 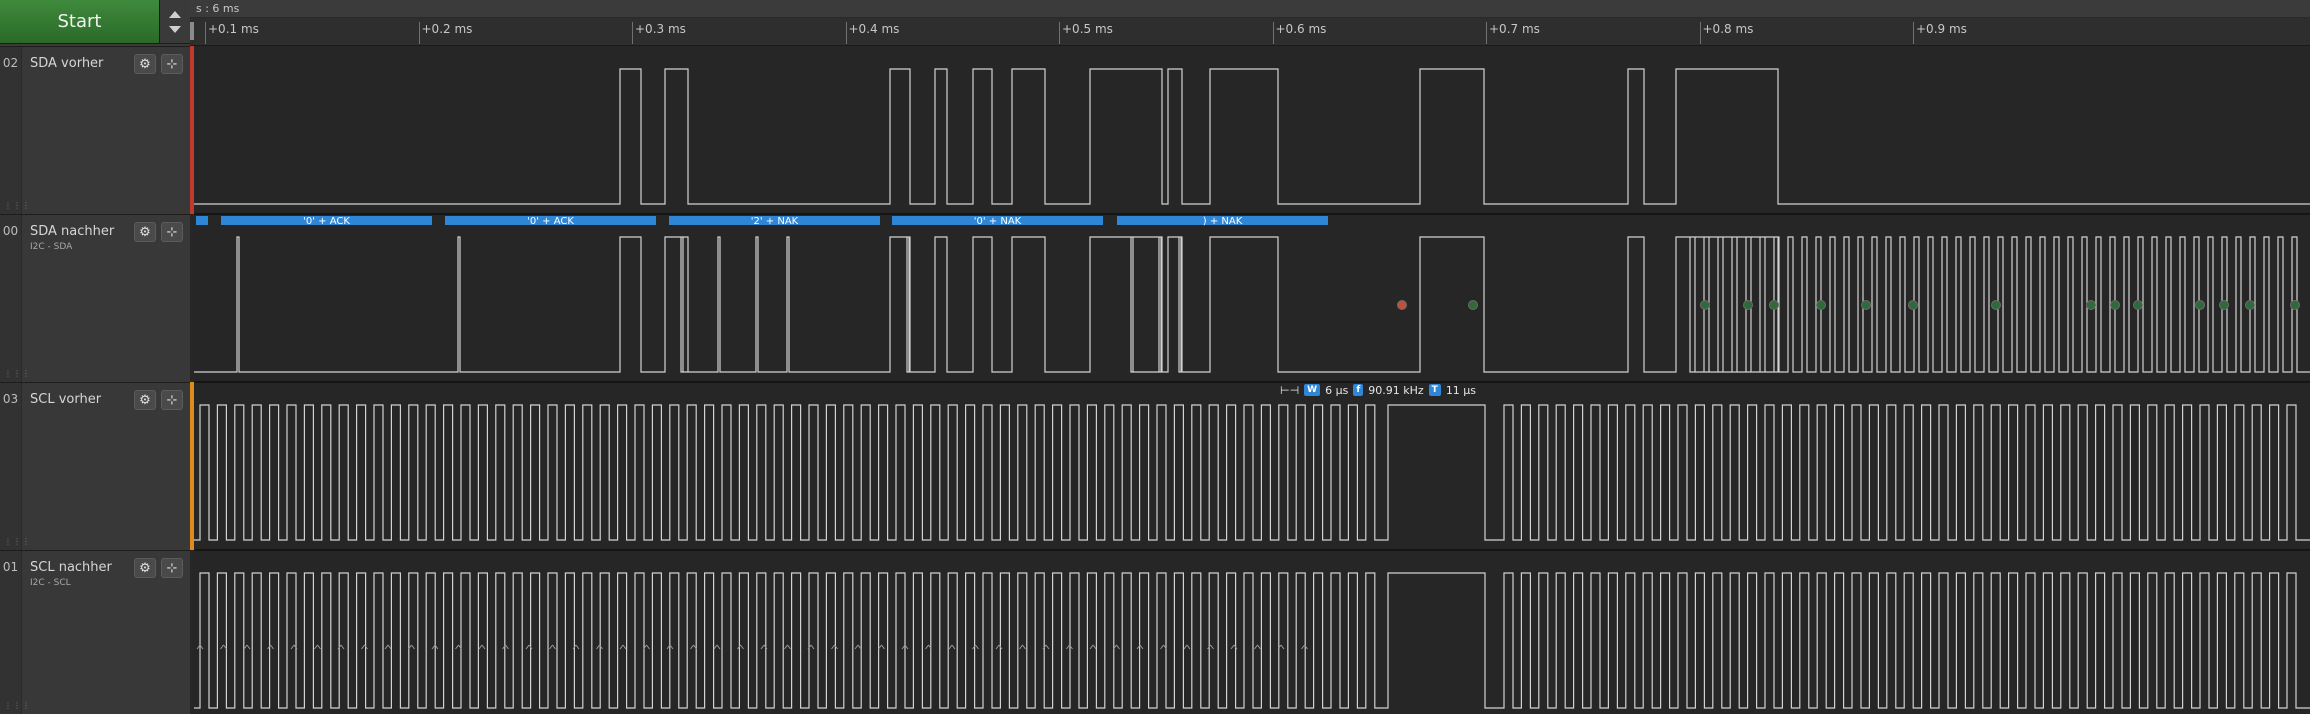 I want to click on channel-number: 01, so click(x=11, y=632).